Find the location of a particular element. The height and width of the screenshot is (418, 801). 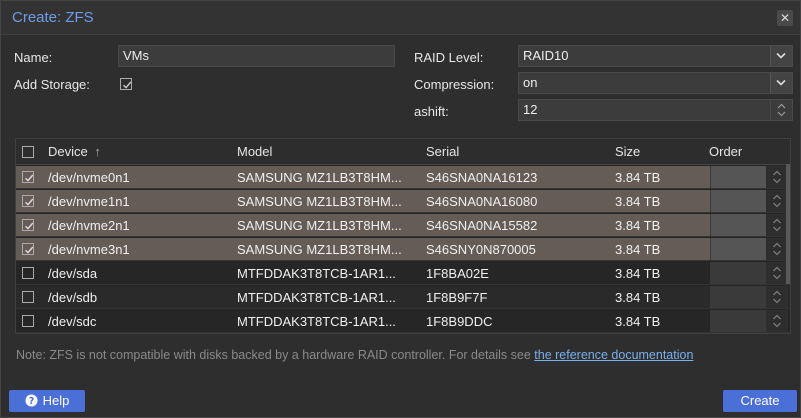

raid-level-label: RAID Level: is located at coordinates (449, 57).